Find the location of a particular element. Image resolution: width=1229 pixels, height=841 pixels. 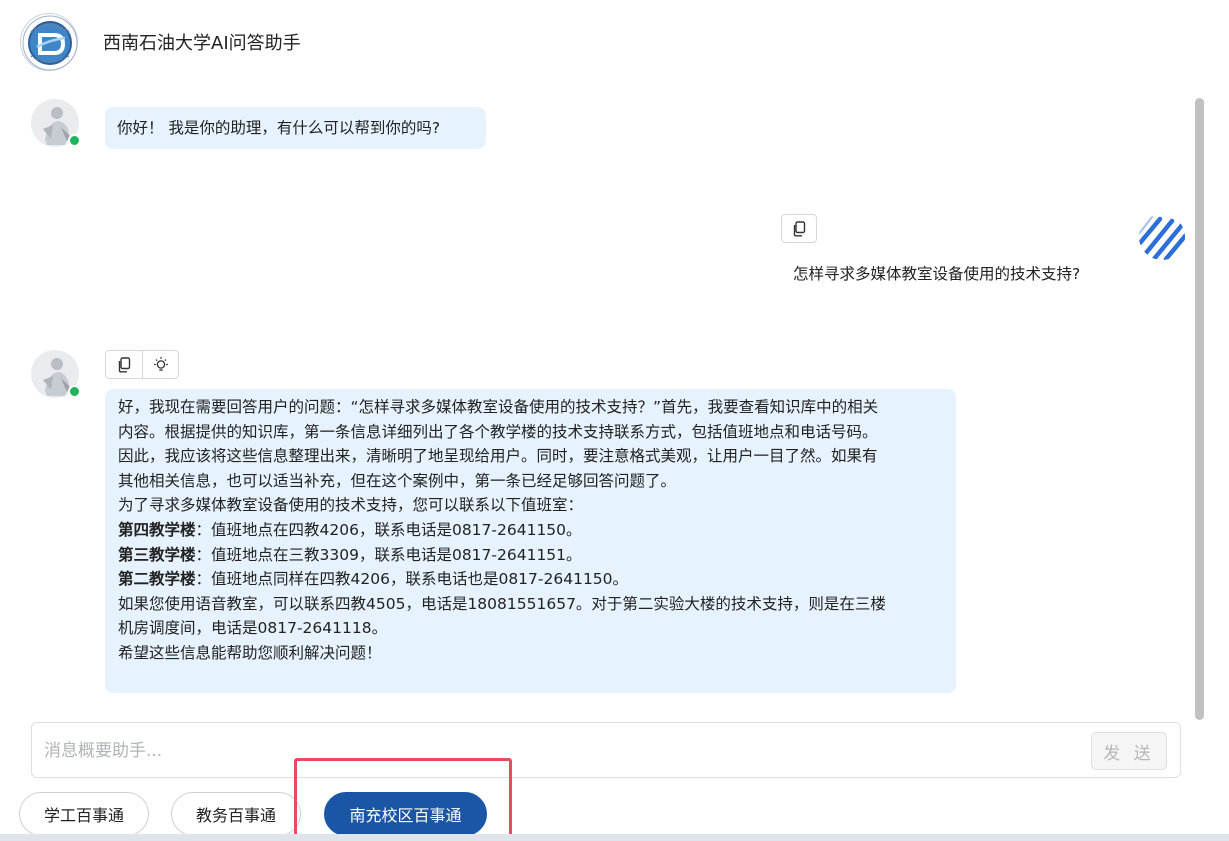

user-avatar is located at coordinates (1162, 237).